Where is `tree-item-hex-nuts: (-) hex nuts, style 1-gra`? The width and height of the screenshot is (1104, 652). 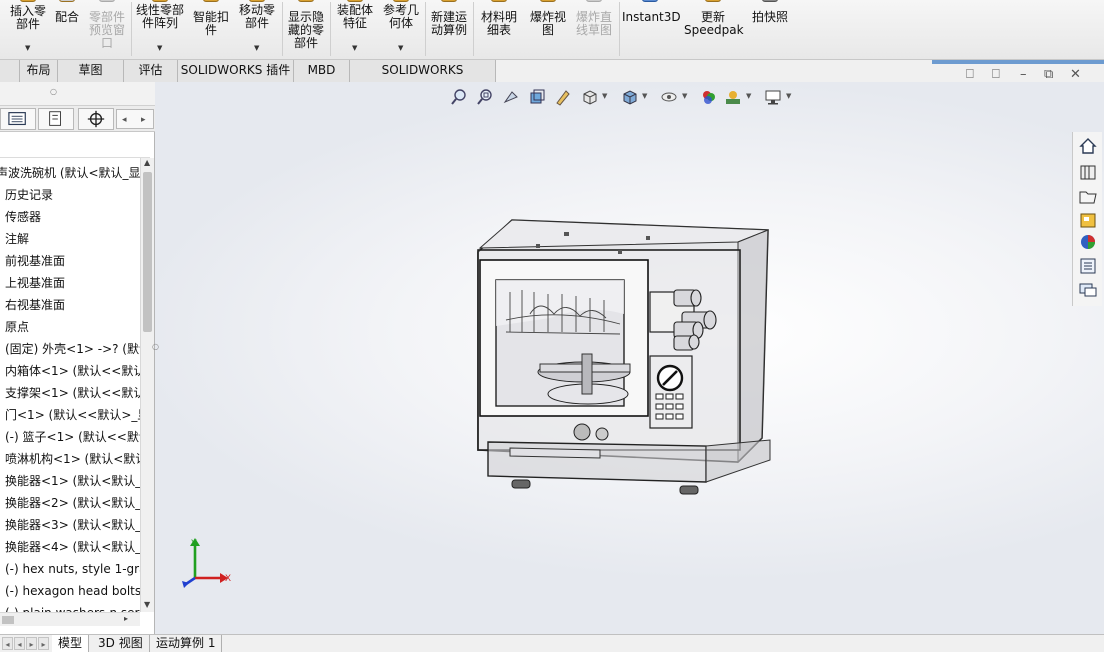 tree-item-hex-nuts: (-) hex nuts, style 1-gra is located at coordinates (72, 569).